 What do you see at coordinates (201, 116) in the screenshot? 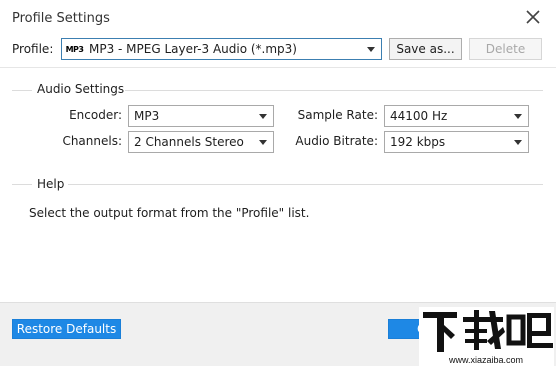
I see `encoder-select: MP3` at bounding box center [201, 116].